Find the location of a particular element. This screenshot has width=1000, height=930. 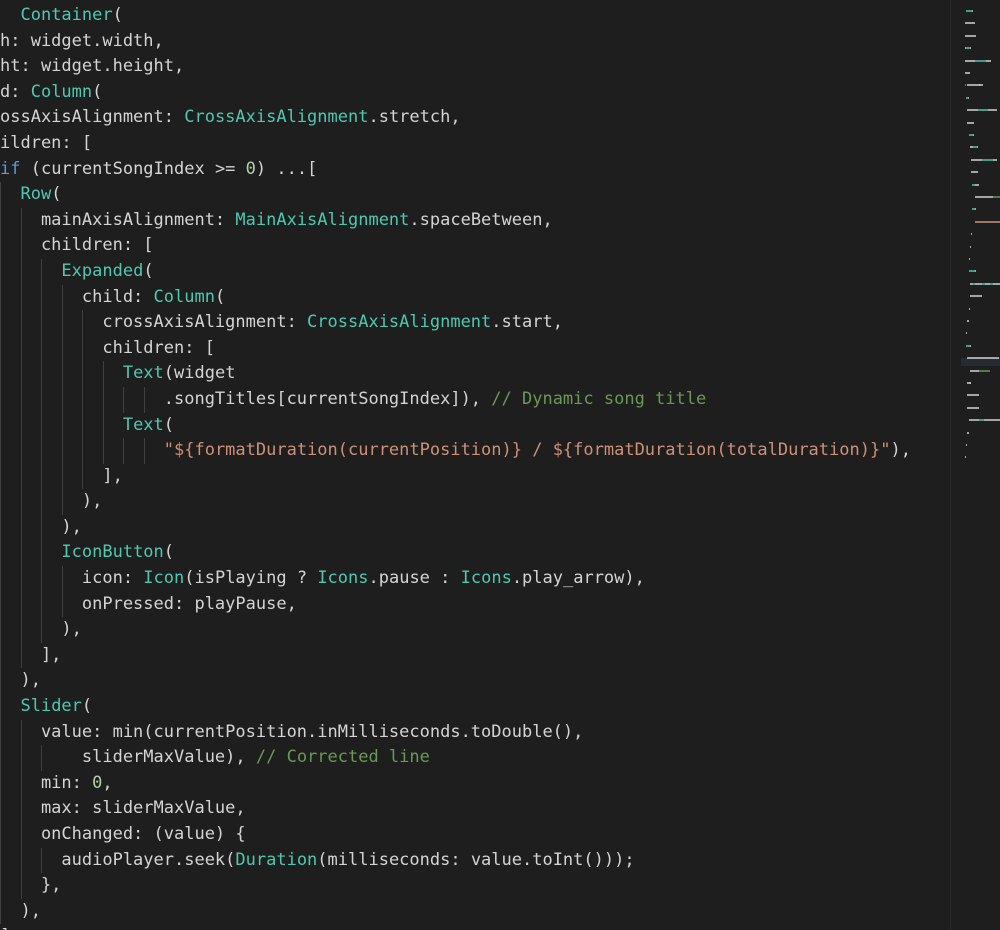

code-token: Duration is located at coordinates (276, 859).